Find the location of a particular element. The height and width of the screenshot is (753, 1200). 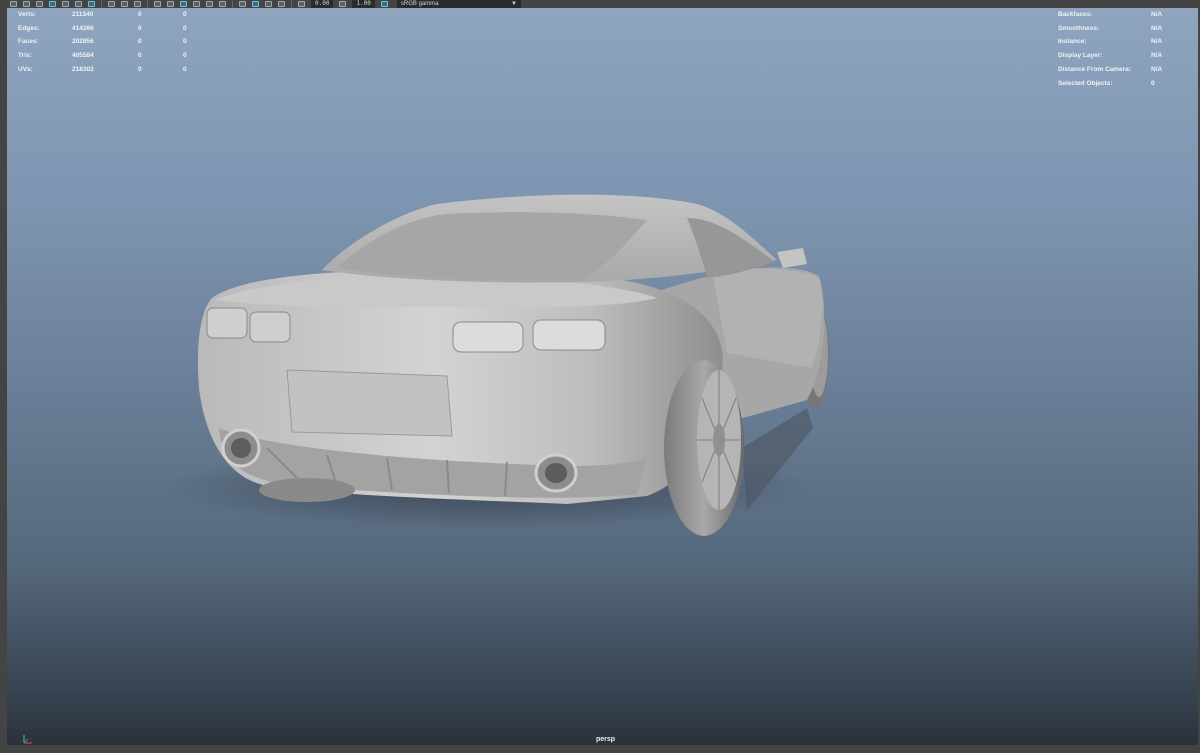

wireframe-icon is located at coordinates (124, 4).